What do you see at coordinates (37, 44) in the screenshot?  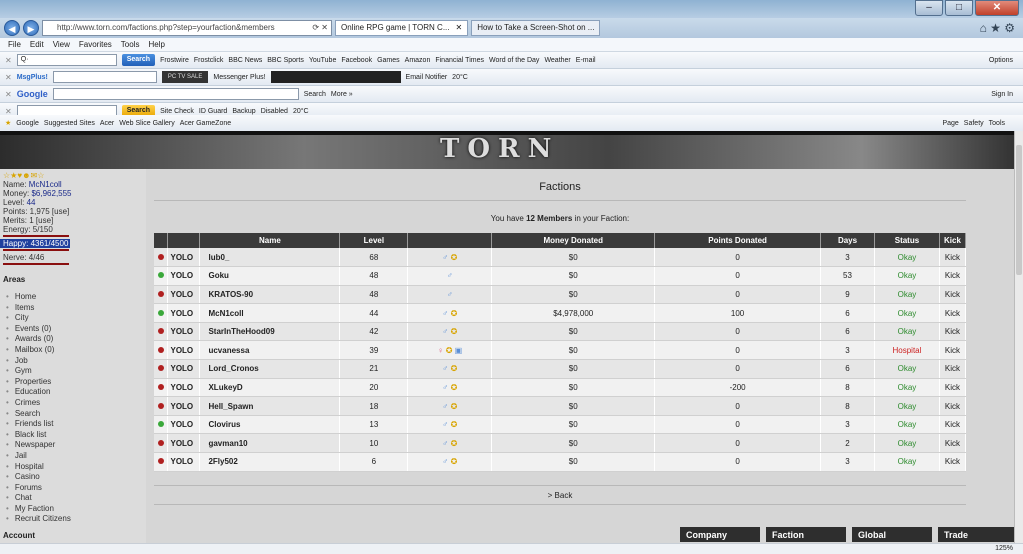 I see `menu-edit: Edit` at bounding box center [37, 44].